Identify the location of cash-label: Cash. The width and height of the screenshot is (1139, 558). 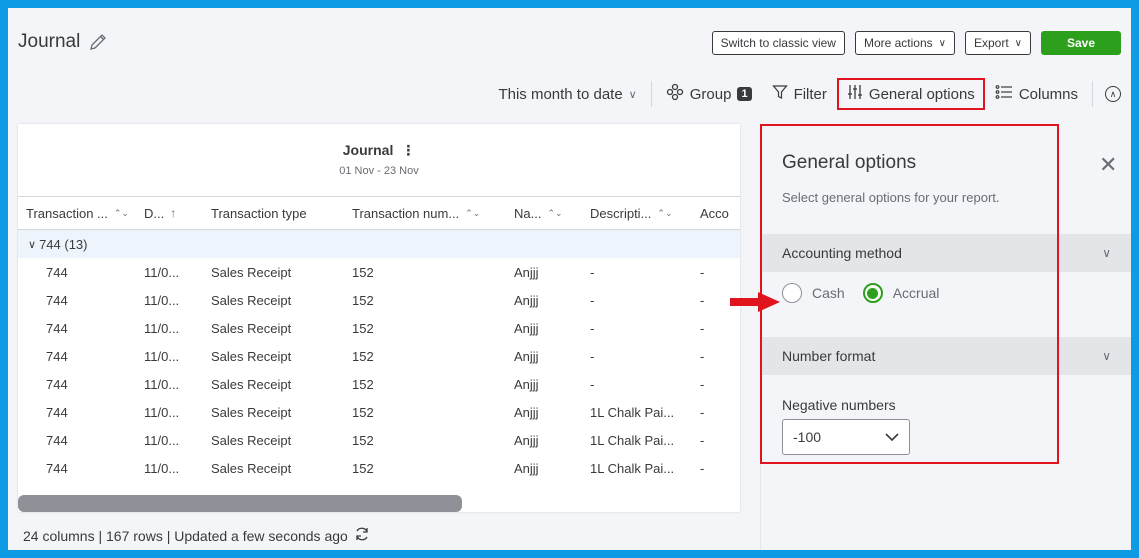
(828, 293).